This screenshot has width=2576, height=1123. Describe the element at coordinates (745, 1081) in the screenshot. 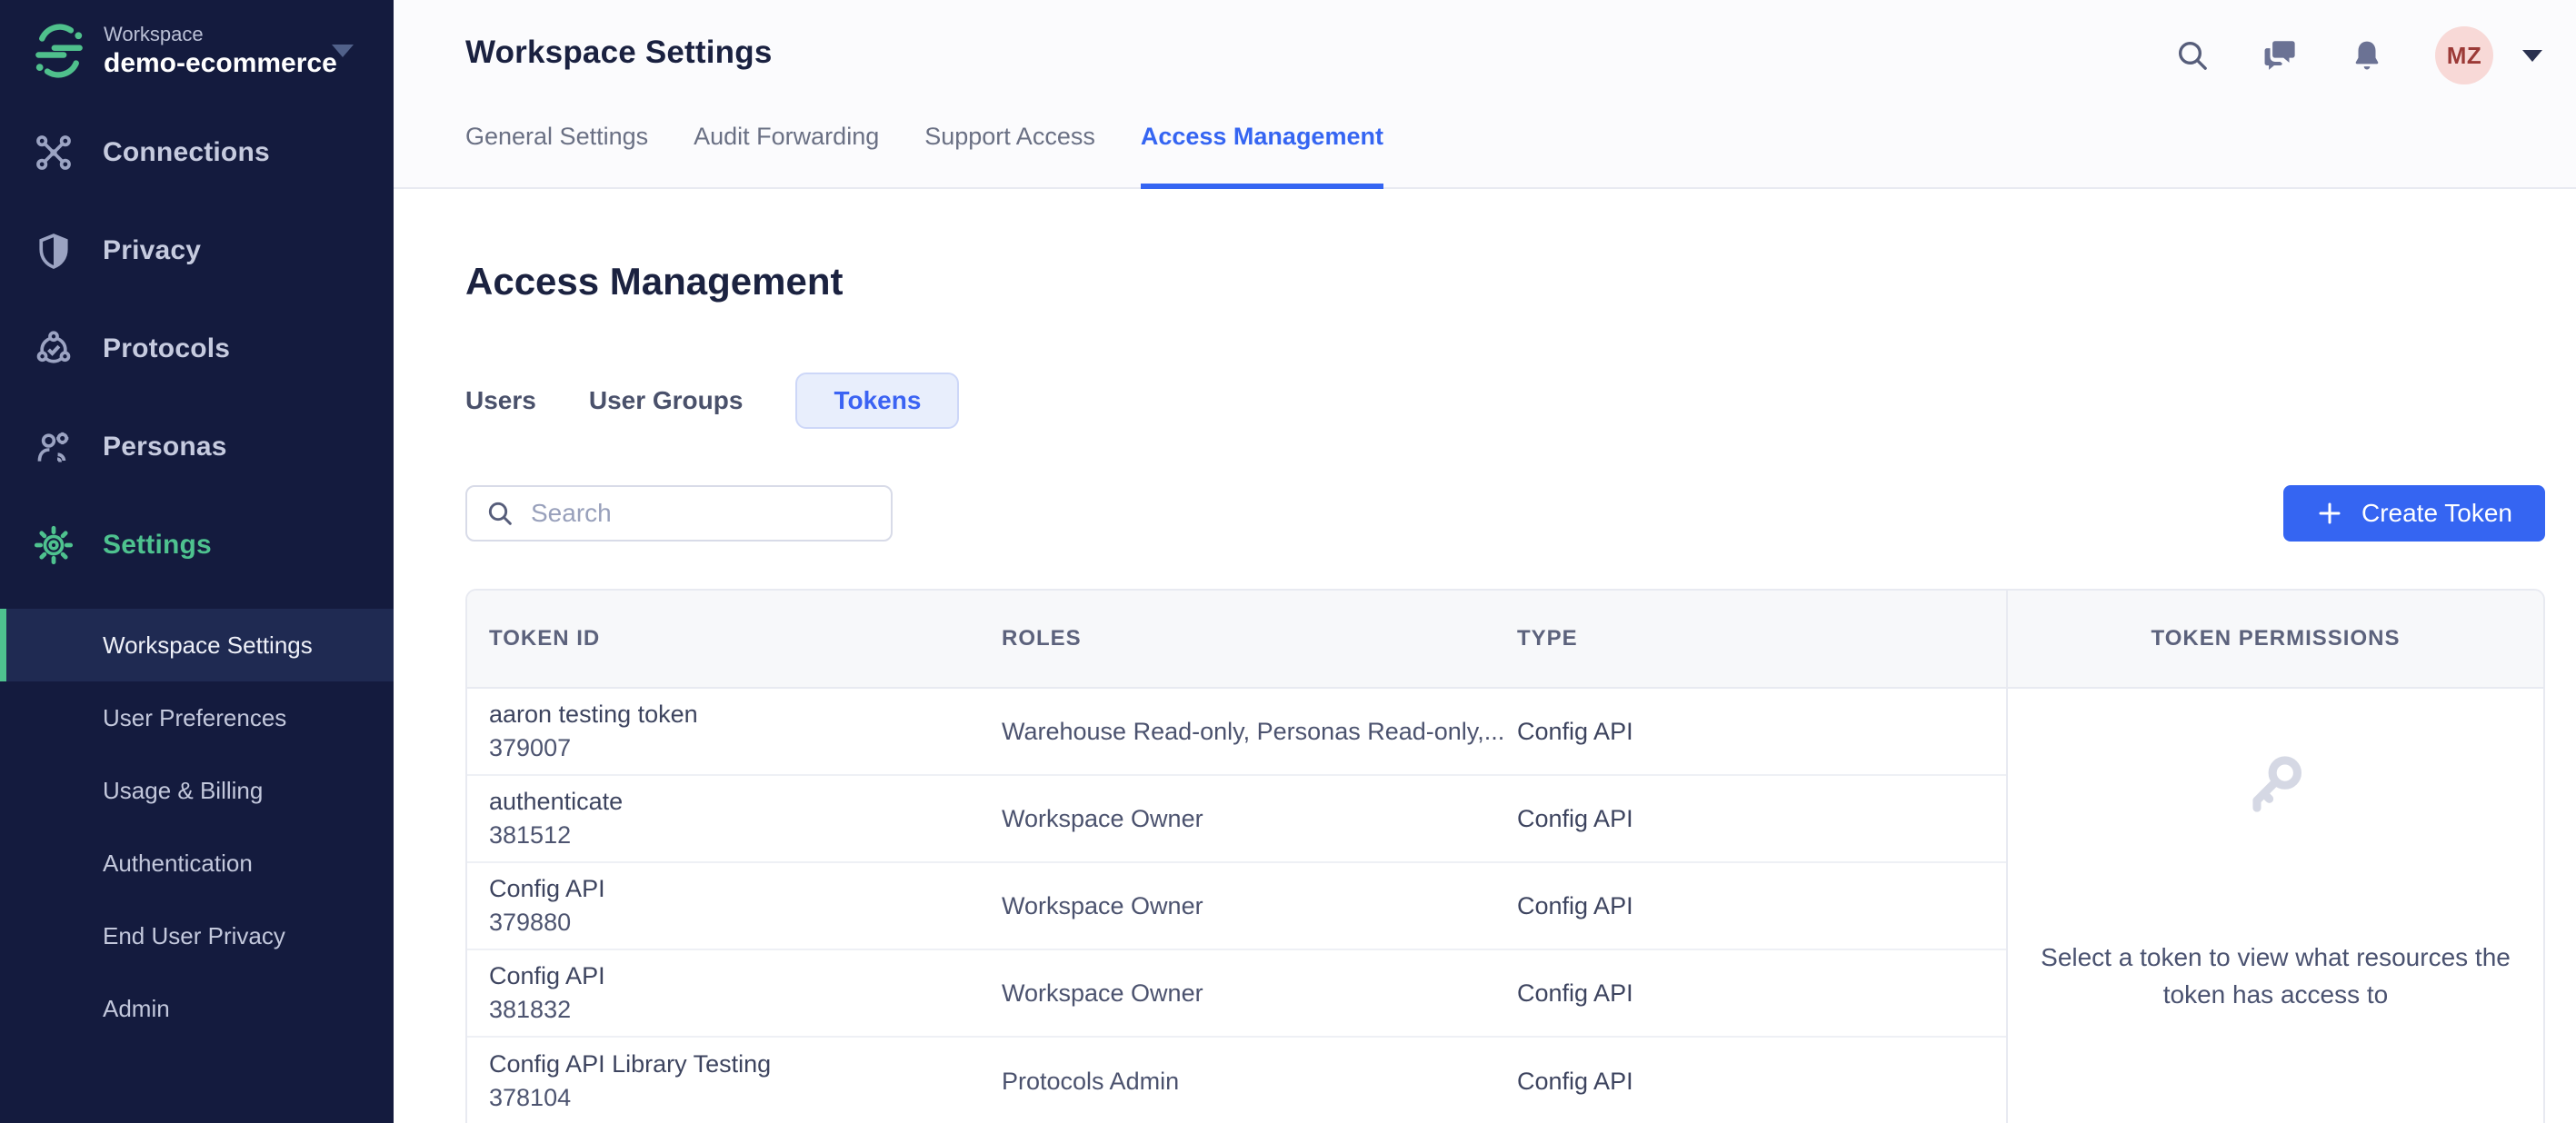

I see `token-id-cell: Config API Library Testing 378104` at that location.